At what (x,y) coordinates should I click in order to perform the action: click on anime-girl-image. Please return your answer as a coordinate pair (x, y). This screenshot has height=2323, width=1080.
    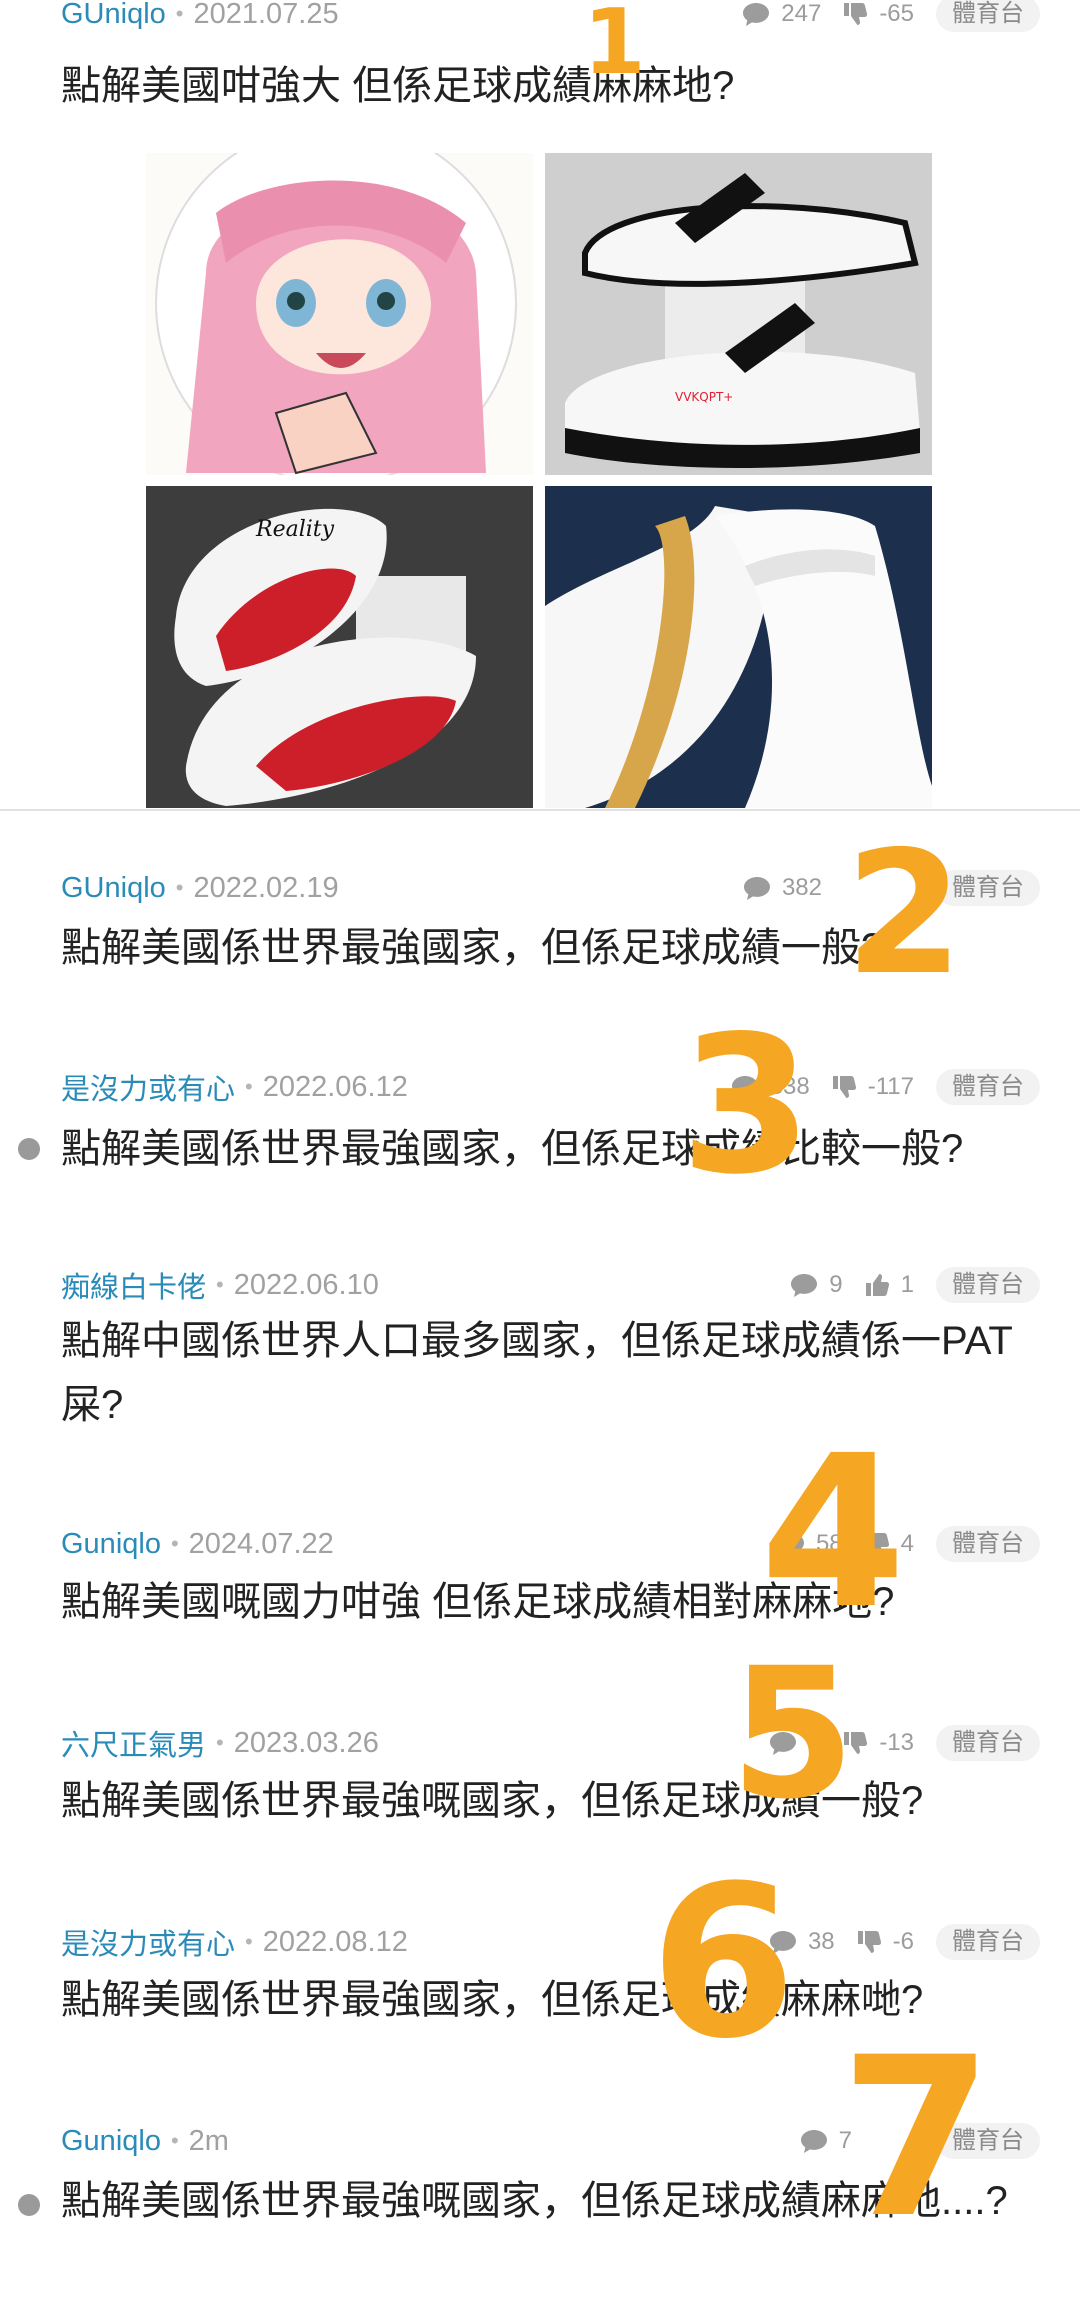
    Looking at the image, I should click on (339, 314).